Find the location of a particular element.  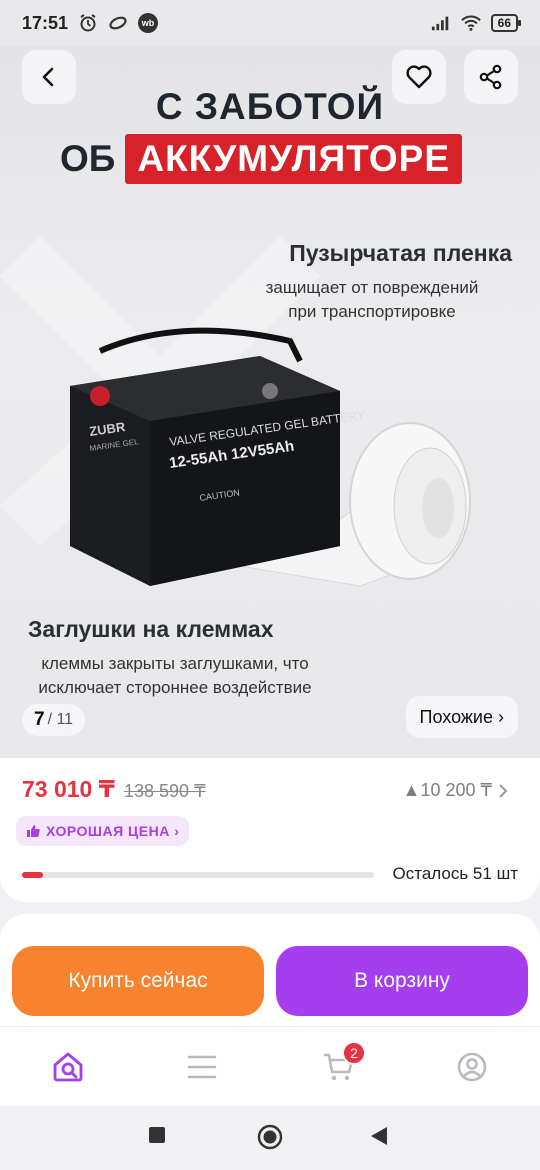

chevron-right-icon is located at coordinates (503, 790).